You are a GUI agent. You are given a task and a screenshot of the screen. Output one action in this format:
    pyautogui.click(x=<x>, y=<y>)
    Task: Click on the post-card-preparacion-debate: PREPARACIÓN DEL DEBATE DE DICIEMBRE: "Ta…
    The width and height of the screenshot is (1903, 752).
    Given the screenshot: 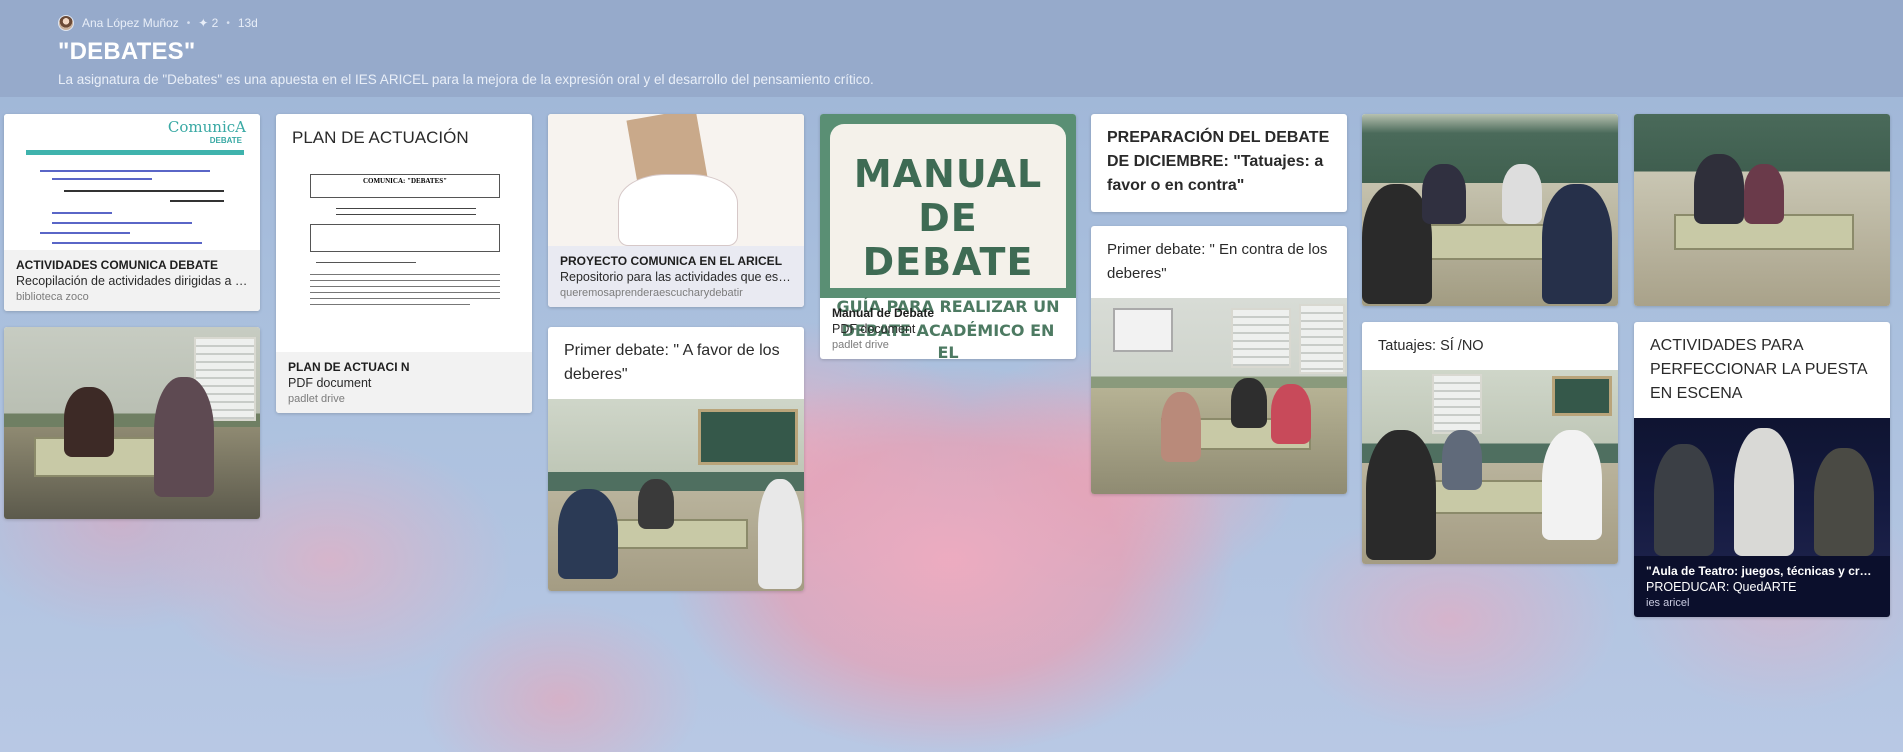 What is the action you would take?
    pyautogui.click(x=1219, y=163)
    